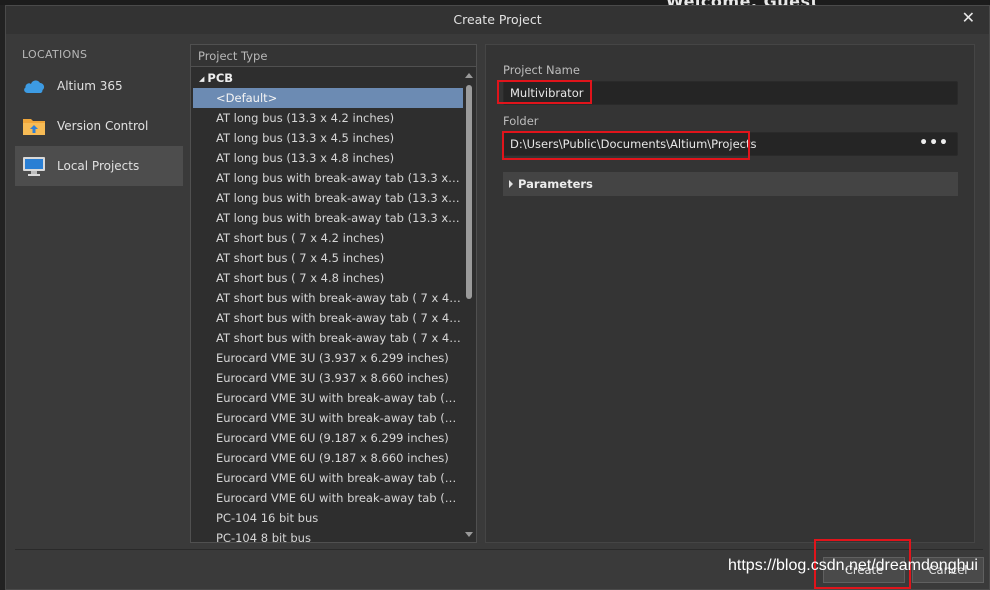 This screenshot has height=590, width=990. I want to click on close-icon: ✕, so click(968, 18).